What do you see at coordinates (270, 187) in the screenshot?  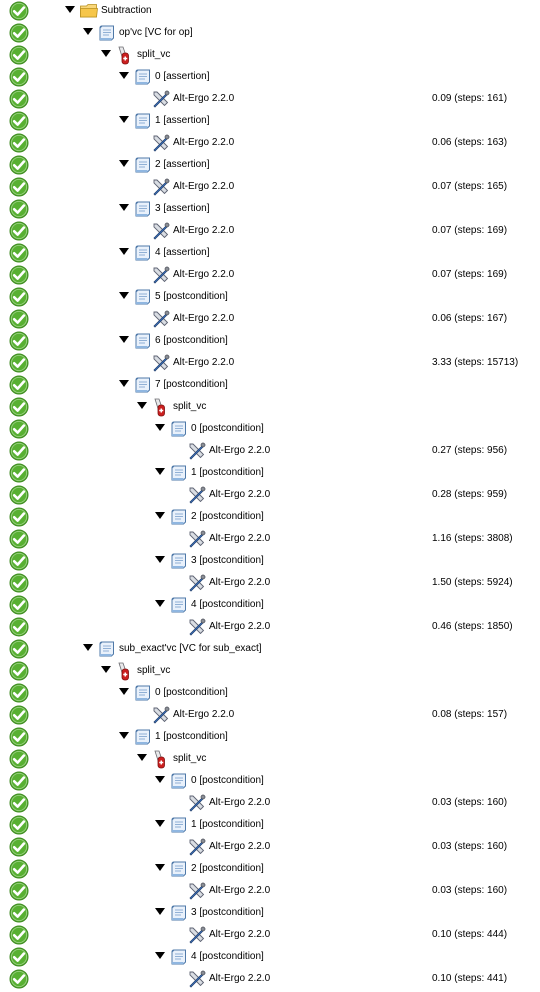 I see `tree-row-prover: Alt-Ergo 2.2.0 0.07 (steps: 165)` at bounding box center [270, 187].